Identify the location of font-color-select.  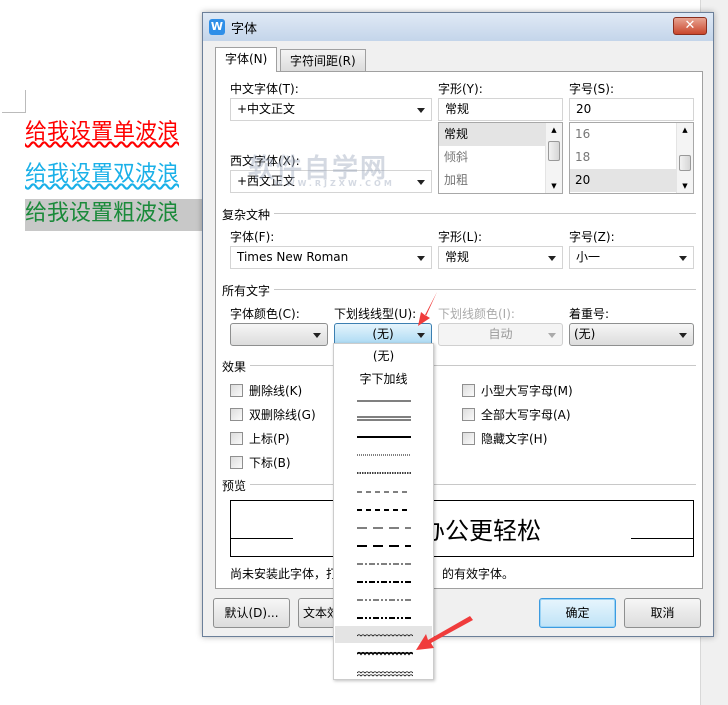
(279, 334).